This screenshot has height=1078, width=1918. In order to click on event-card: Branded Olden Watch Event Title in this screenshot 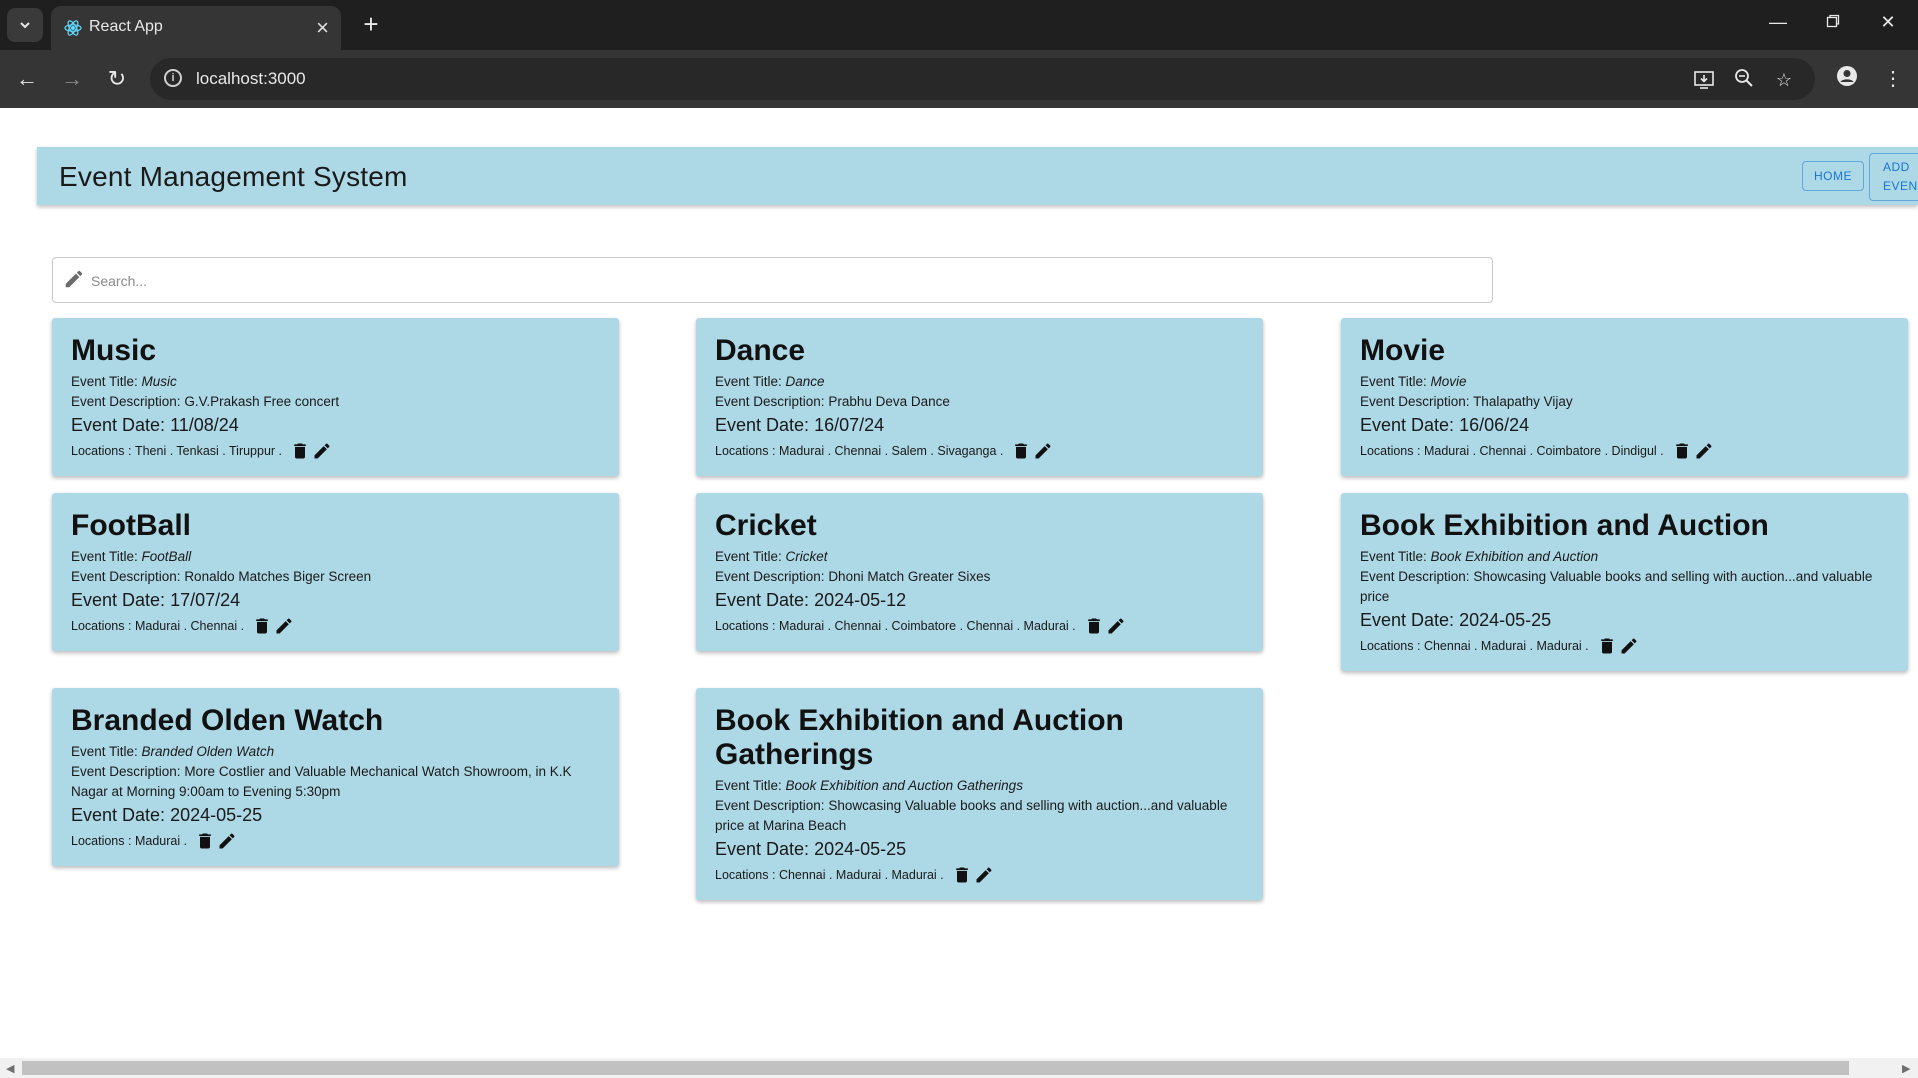, I will do `click(335, 777)`.